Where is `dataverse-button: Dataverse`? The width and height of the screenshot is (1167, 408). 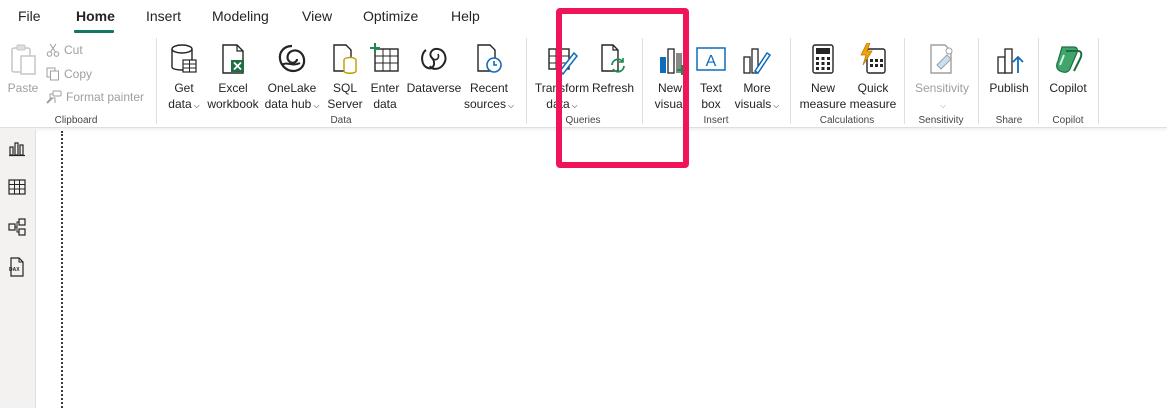
dataverse-button: Dataverse is located at coordinates (434, 76).